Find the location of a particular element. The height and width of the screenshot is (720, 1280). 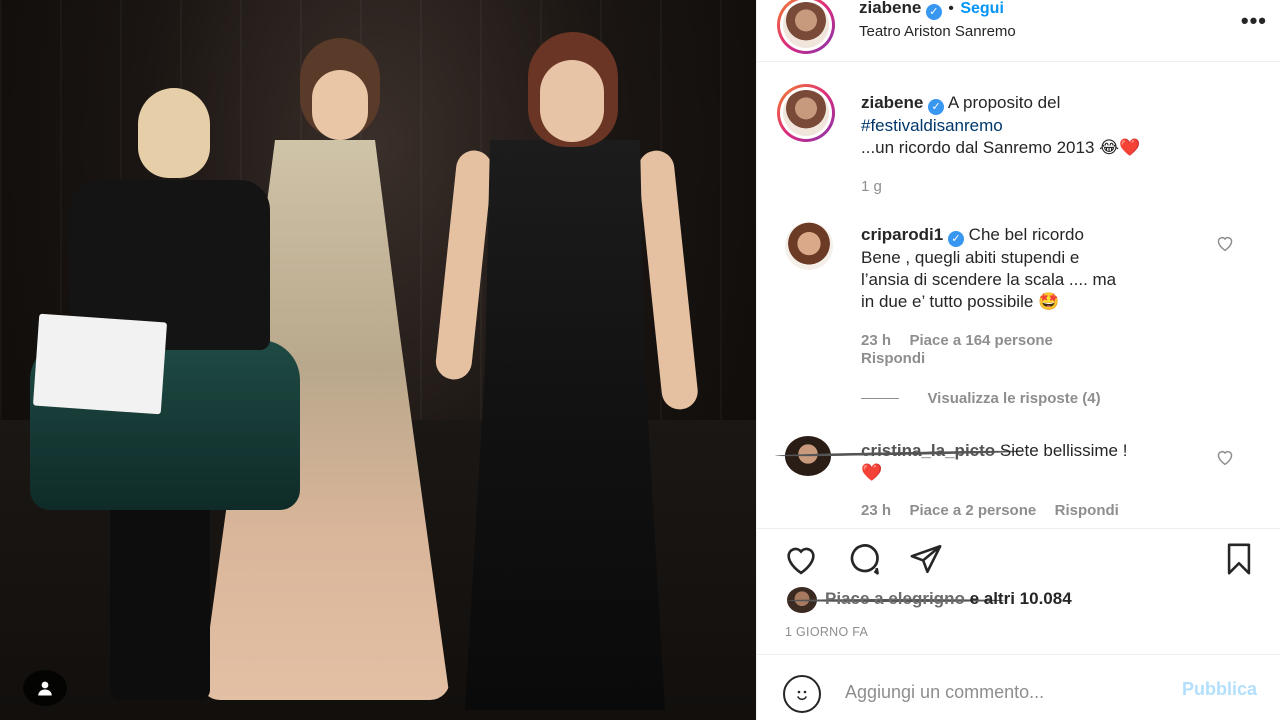

comment-1-line2: Bene , quegli abiti stupendi e is located at coordinates (970, 257).